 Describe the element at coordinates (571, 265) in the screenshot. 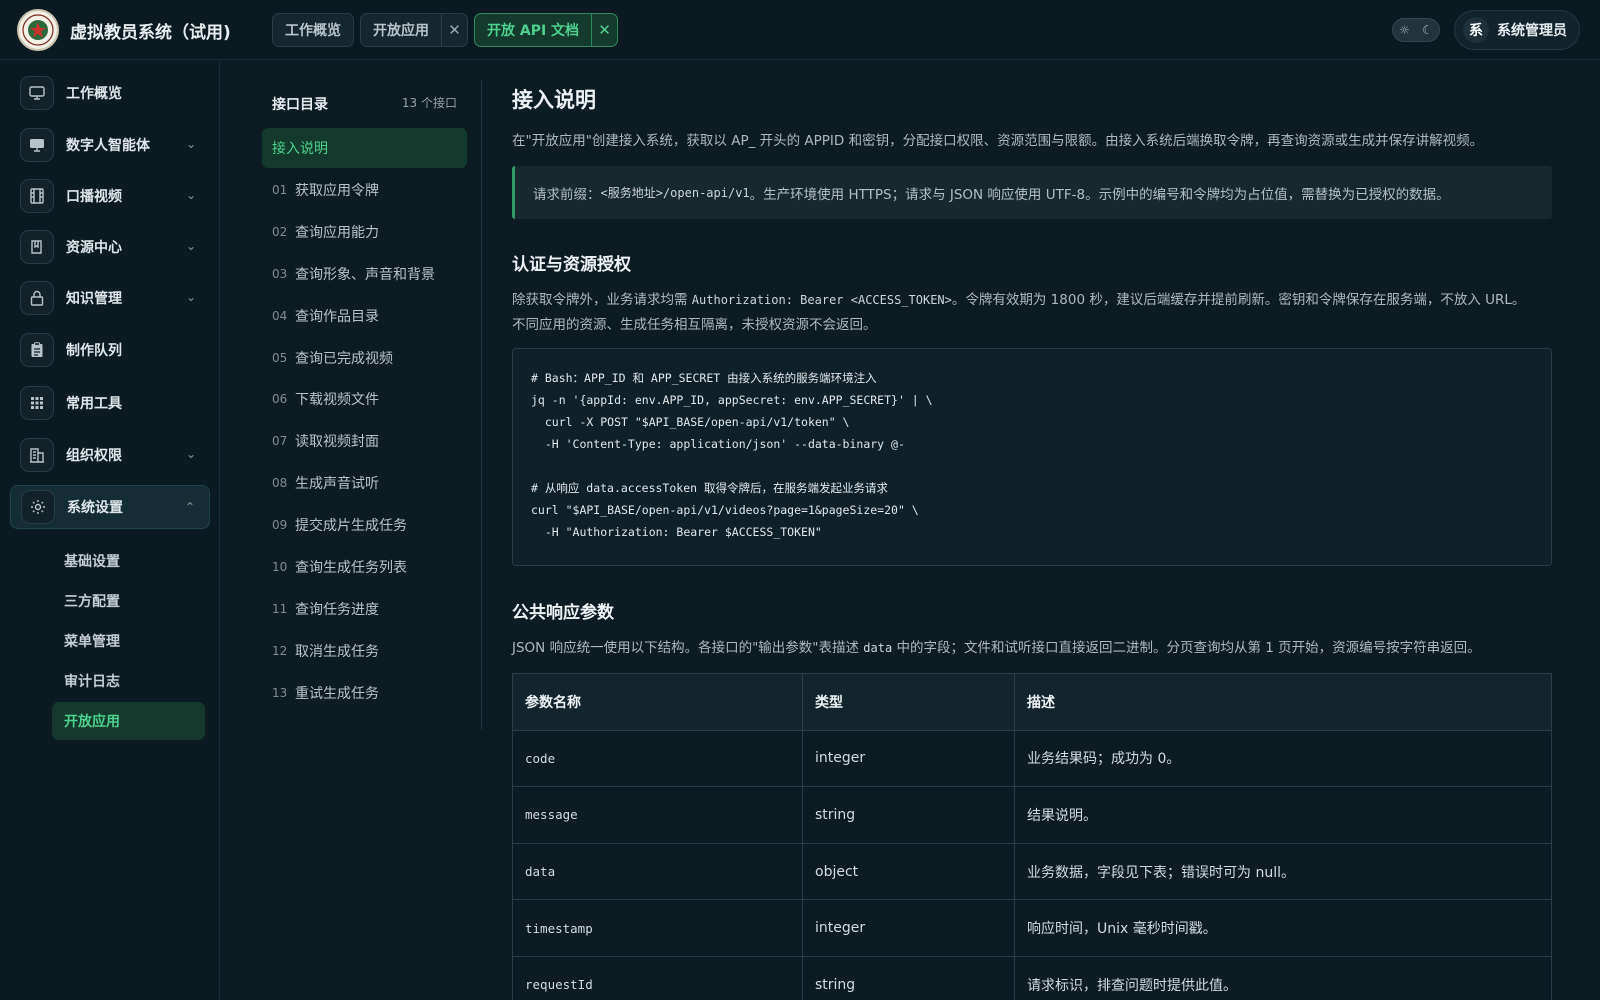

I see `auth-heading: 认证与资源授权` at that location.